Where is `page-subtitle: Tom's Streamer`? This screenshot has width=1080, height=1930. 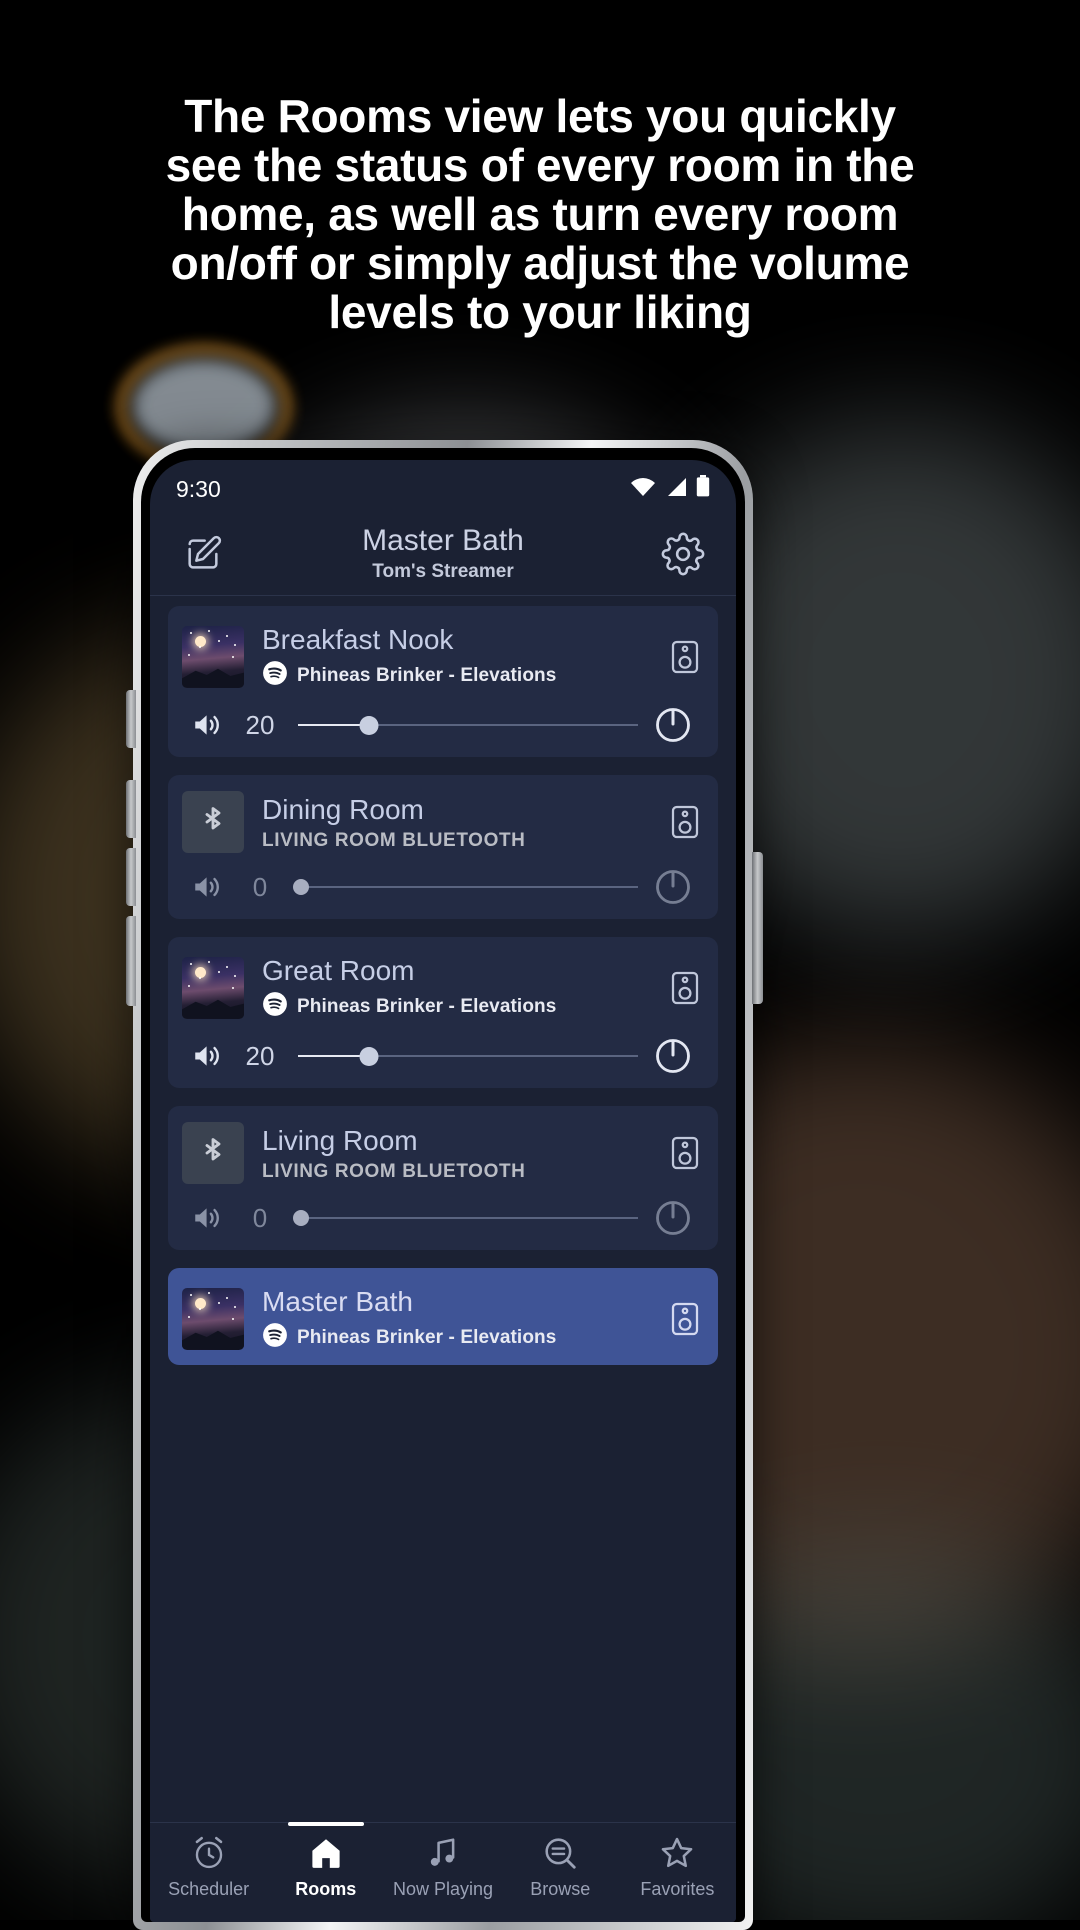 page-subtitle: Tom's Streamer is located at coordinates (443, 571).